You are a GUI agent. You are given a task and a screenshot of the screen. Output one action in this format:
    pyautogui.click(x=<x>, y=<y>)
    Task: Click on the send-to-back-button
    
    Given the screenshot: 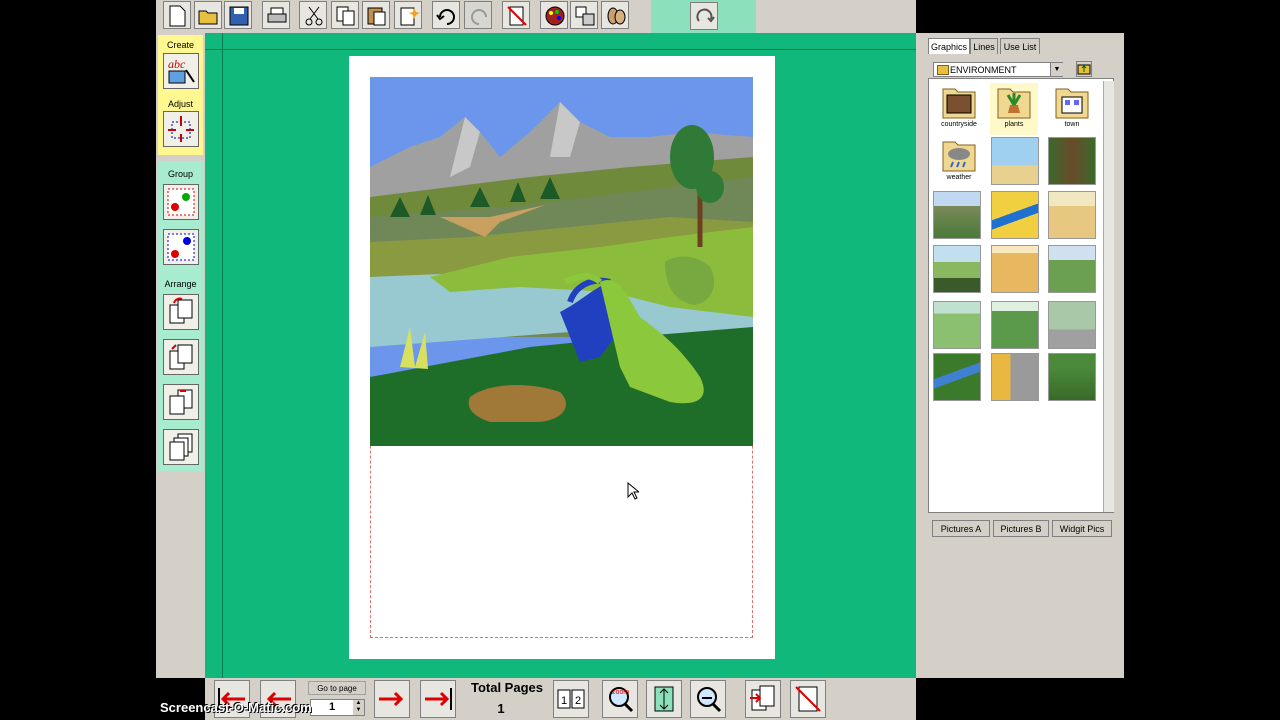 What is the action you would take?
    pyautogui.click(x=181, y=447)
    